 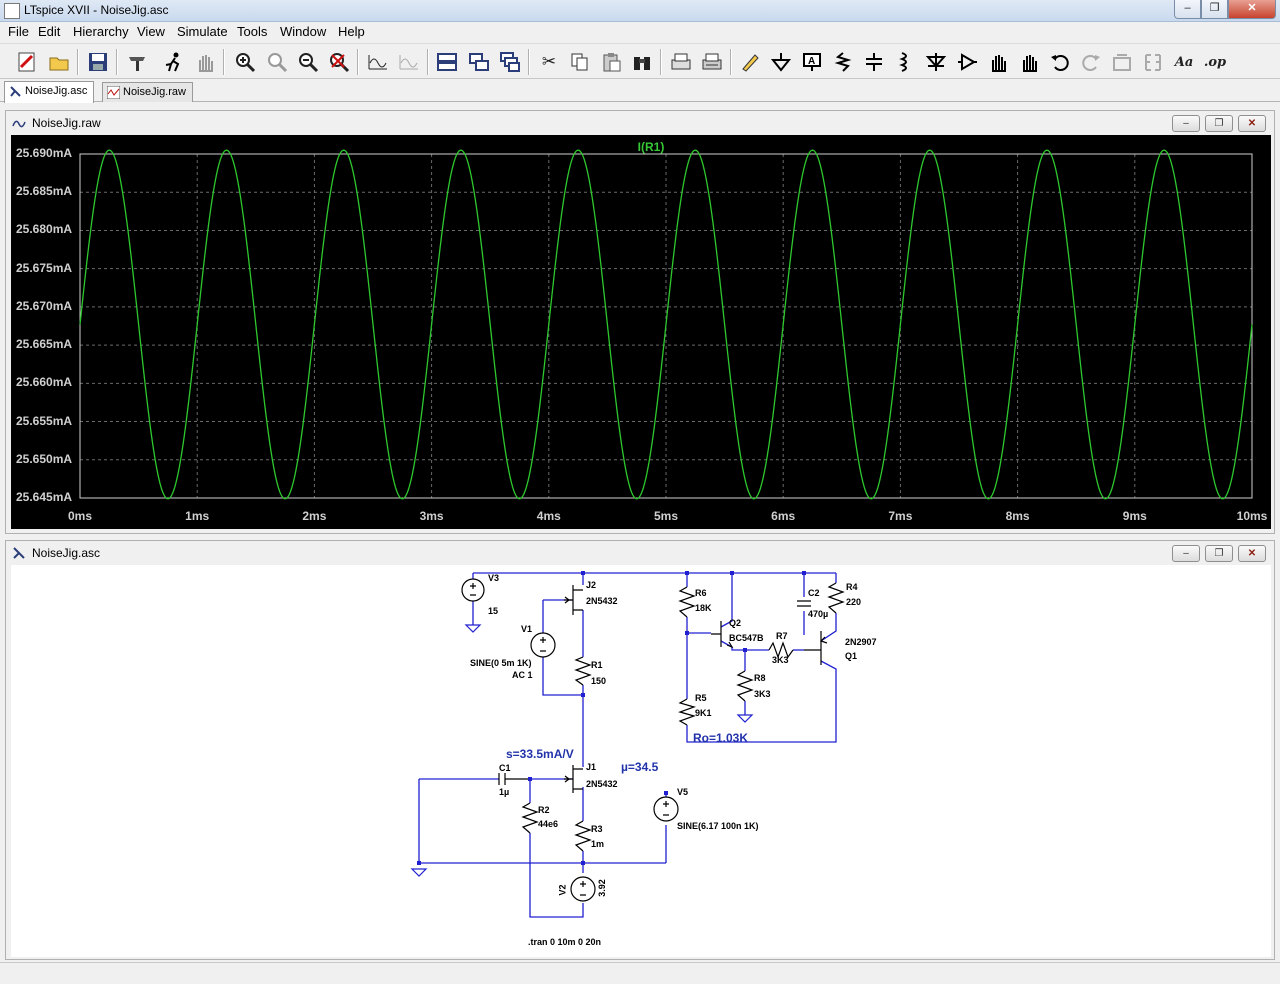 What do you see at coordinates (447, 62) in the screenshot?
I see `tile-horizontal-icon` at bounding box center [447, 62].